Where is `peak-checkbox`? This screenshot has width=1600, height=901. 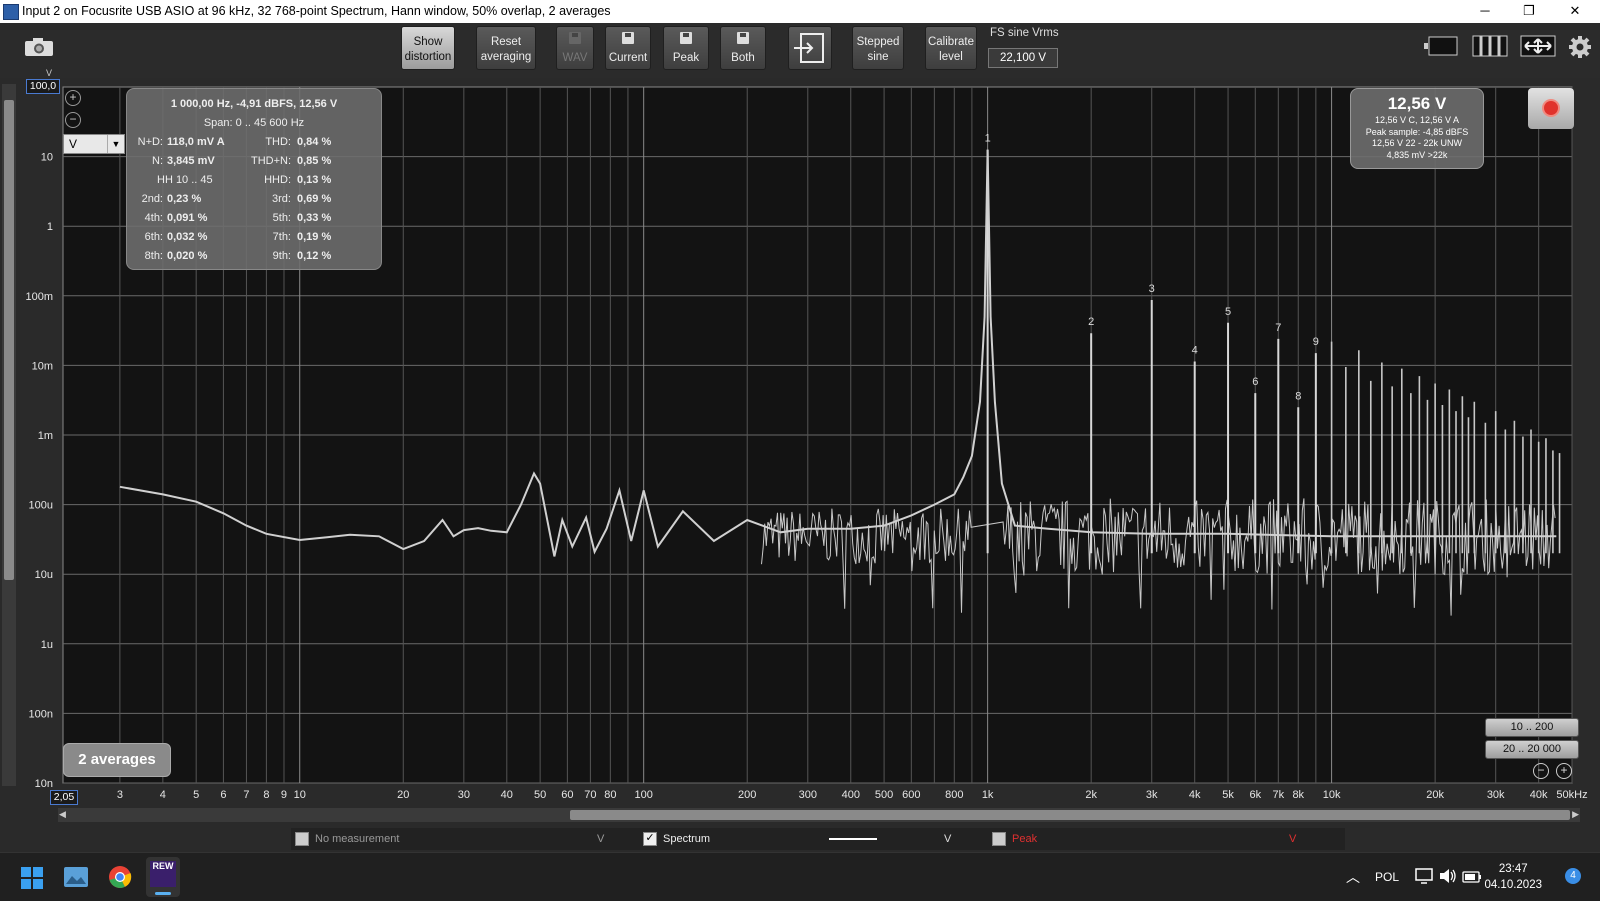
peak-checkbox is located at coordinates (999, 839).